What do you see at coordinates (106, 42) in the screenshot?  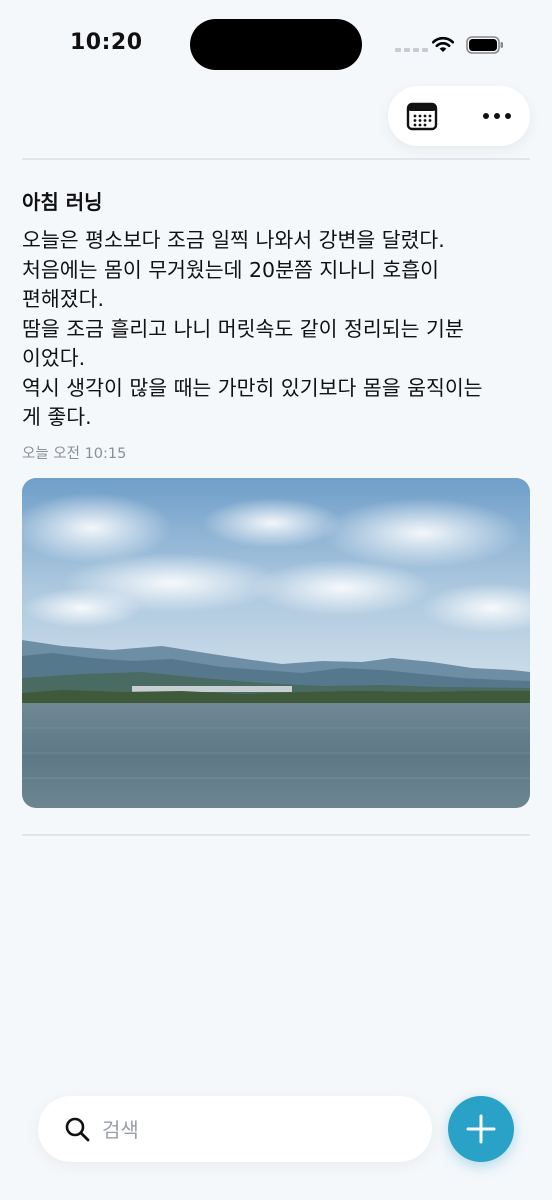 I see `status-time: 10:20` at bounding box center [106, 42].